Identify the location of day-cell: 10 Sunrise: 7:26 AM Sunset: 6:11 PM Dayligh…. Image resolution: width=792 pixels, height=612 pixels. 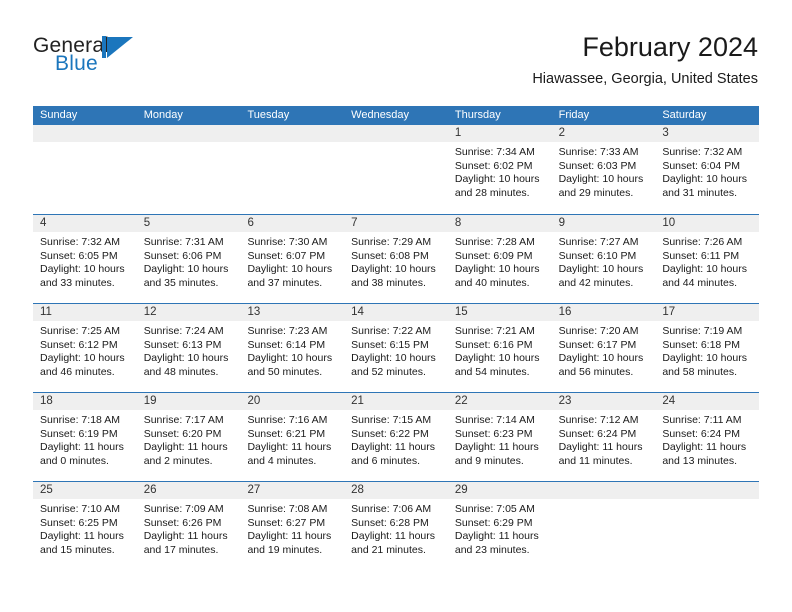
(707, 259).